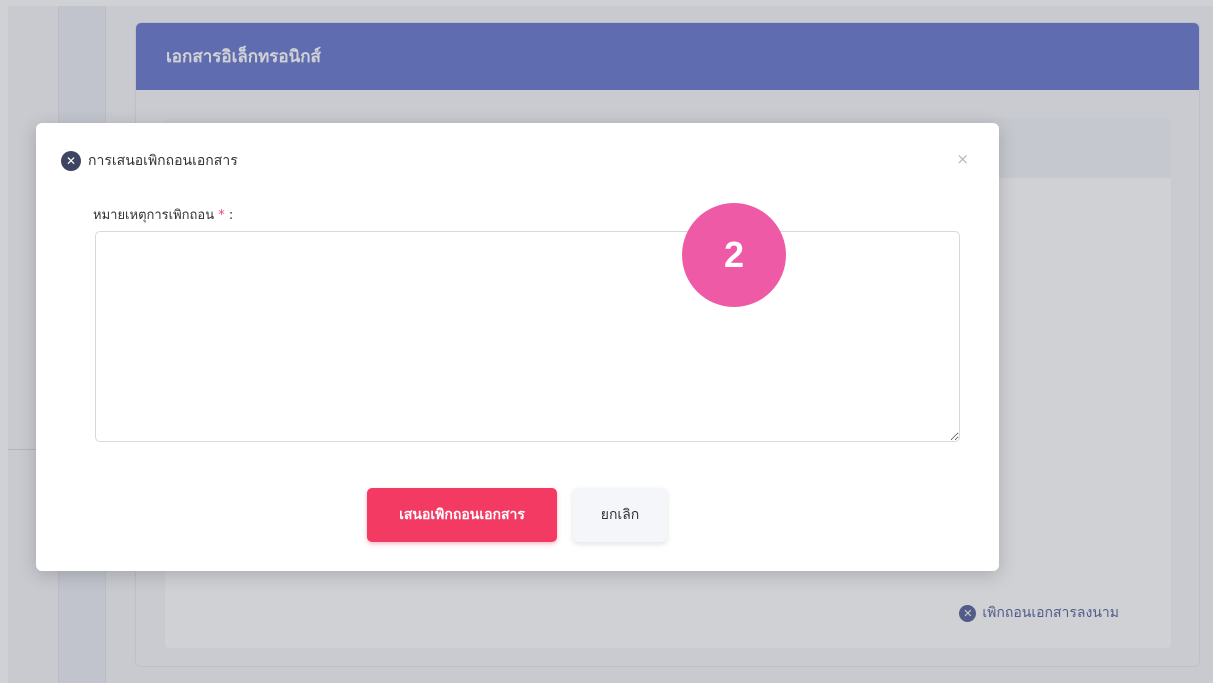  Describe the element at coordinates (154, 215) in the screenshot. I see `reason-label-text: หมายเหตุการเพิกถอน` at that location.